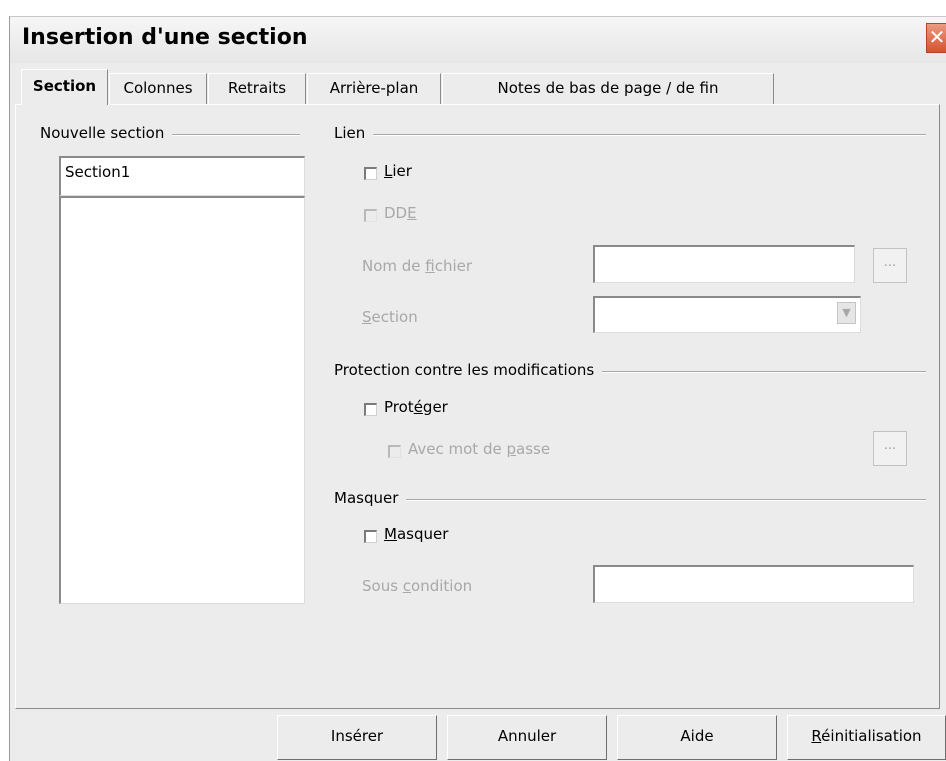  I want to click on section-name-input: Section1, so click(182, 176).